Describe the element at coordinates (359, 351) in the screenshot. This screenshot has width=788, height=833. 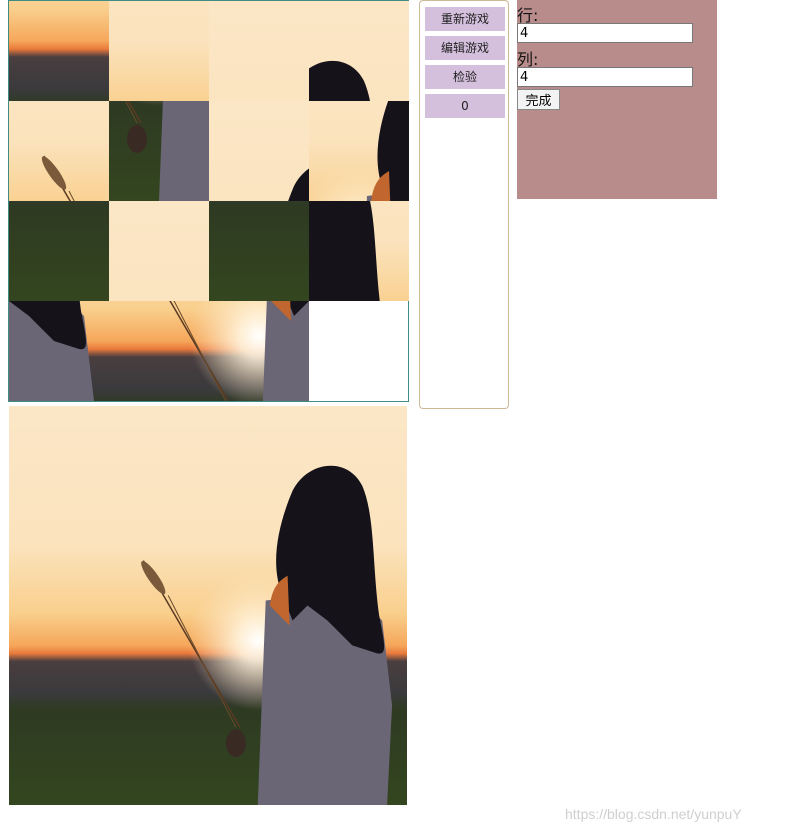
I see `empty-tile` at that location.